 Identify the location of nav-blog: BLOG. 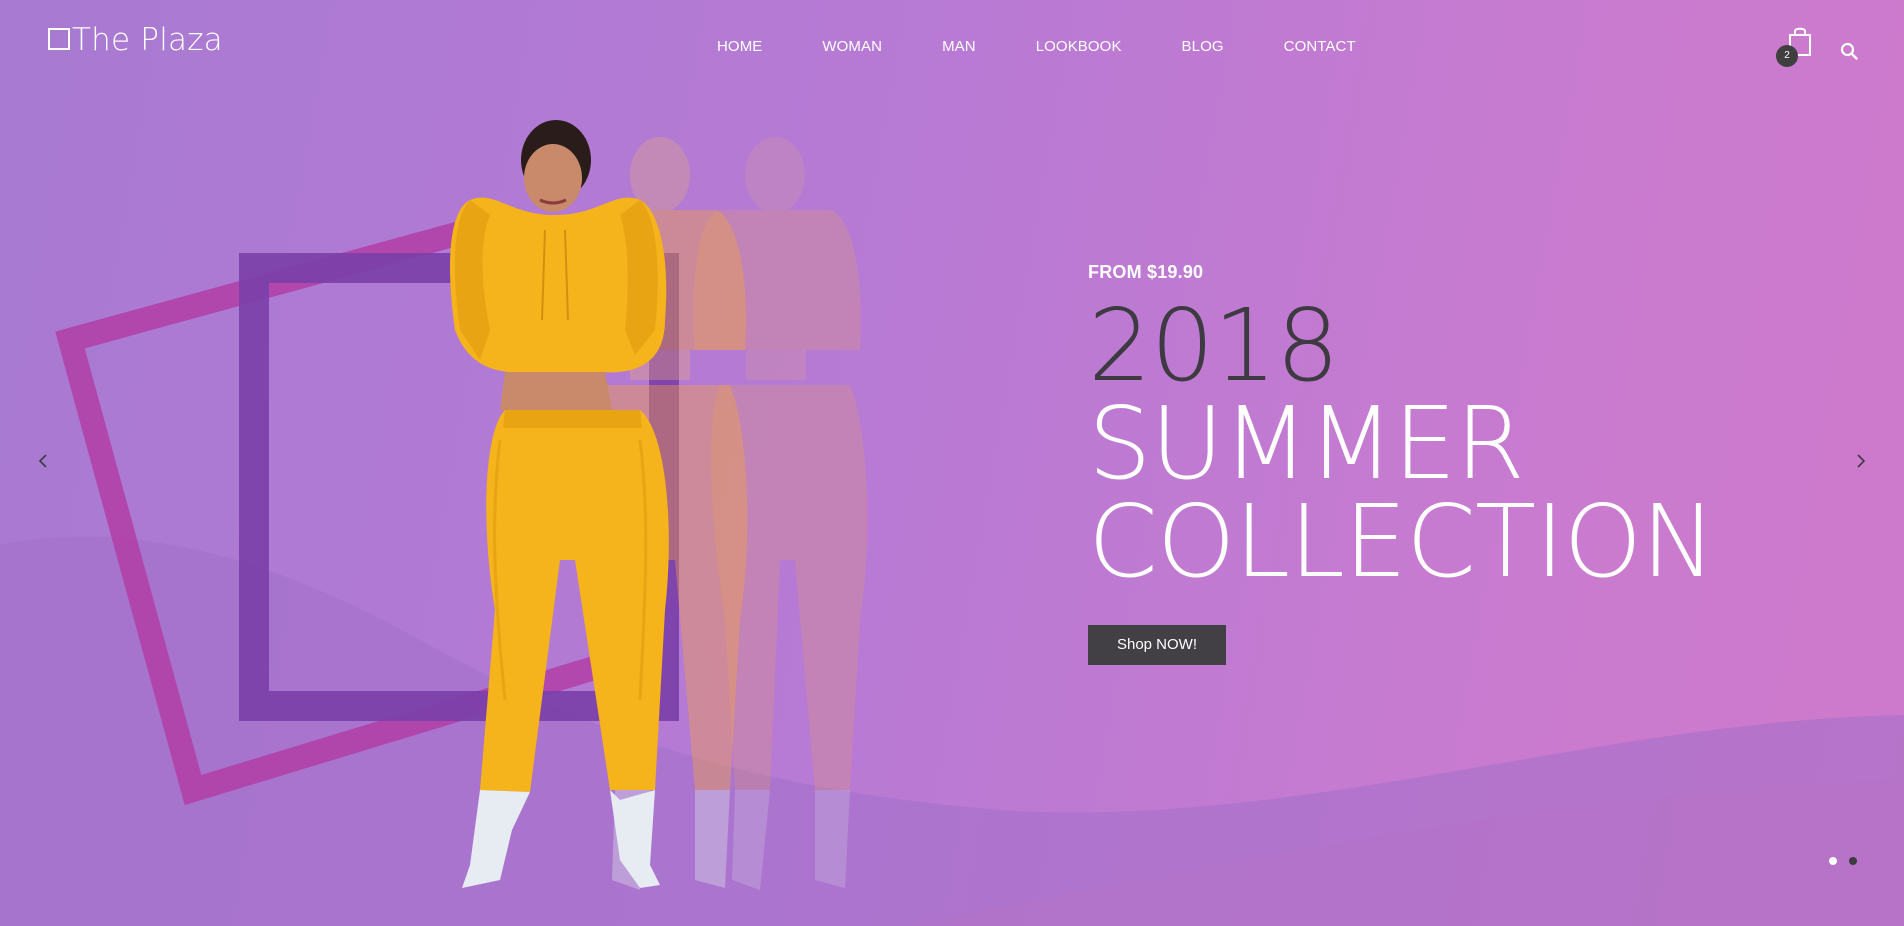
(1203, 46).